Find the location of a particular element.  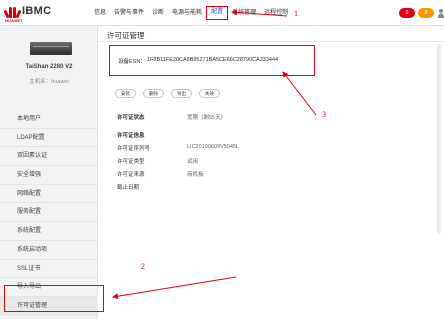

server-image is located at coordinates (51, 48).